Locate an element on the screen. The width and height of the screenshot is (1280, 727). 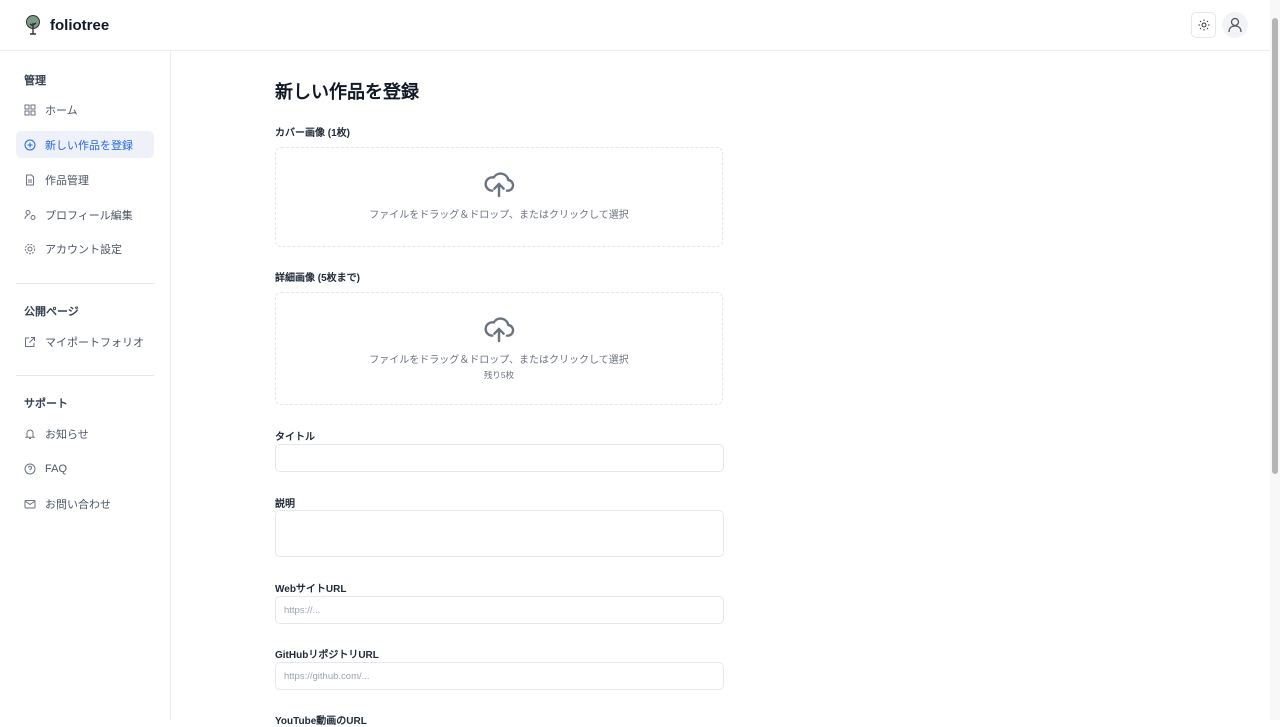
theme-toggle-button is located at coordinates (1203, 25).